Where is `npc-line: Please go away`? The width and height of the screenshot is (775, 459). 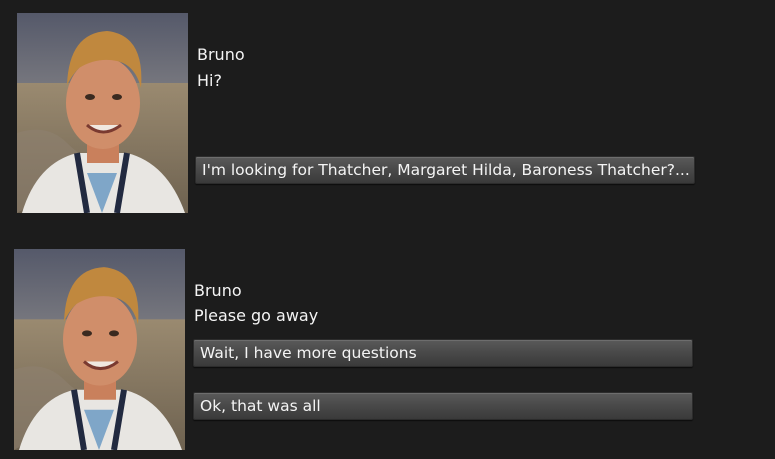 npc-line: Please go away is located at coordinates (256, 315).